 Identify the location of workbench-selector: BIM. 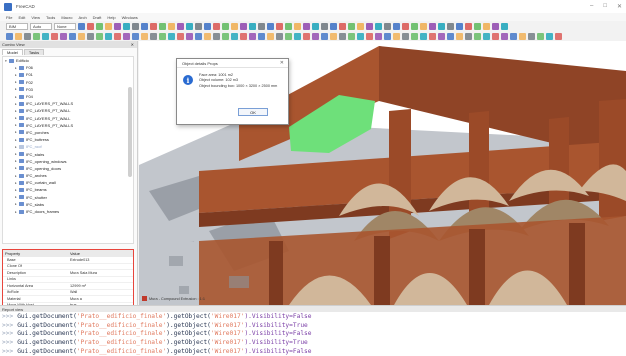
(17, 26).